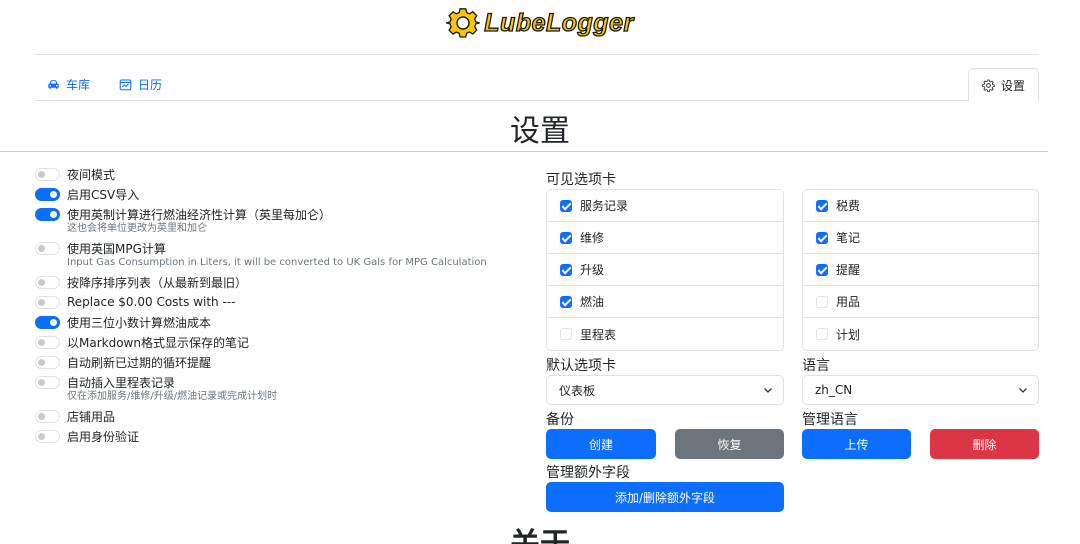  I want to click on language-select: zh_CN, so click(920, 390).